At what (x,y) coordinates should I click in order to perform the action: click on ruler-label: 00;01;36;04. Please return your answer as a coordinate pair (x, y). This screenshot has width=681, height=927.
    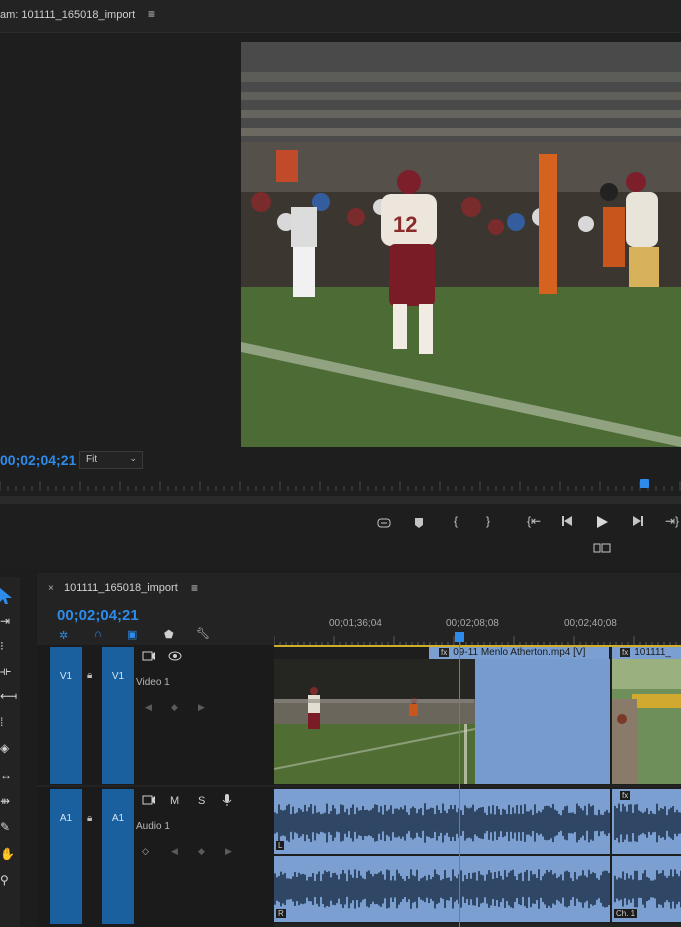
    Looking at the image, I should click on (355, 623).